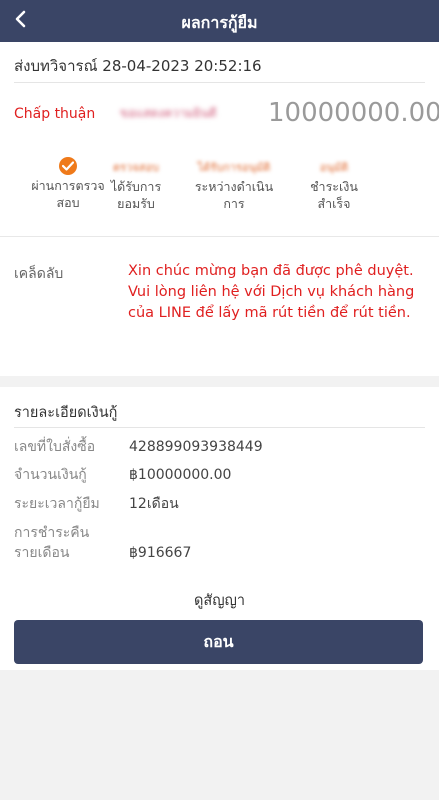 The image size is (439, 800). I want to click on loan-term-value: 12เดือน, so click(154, 504).